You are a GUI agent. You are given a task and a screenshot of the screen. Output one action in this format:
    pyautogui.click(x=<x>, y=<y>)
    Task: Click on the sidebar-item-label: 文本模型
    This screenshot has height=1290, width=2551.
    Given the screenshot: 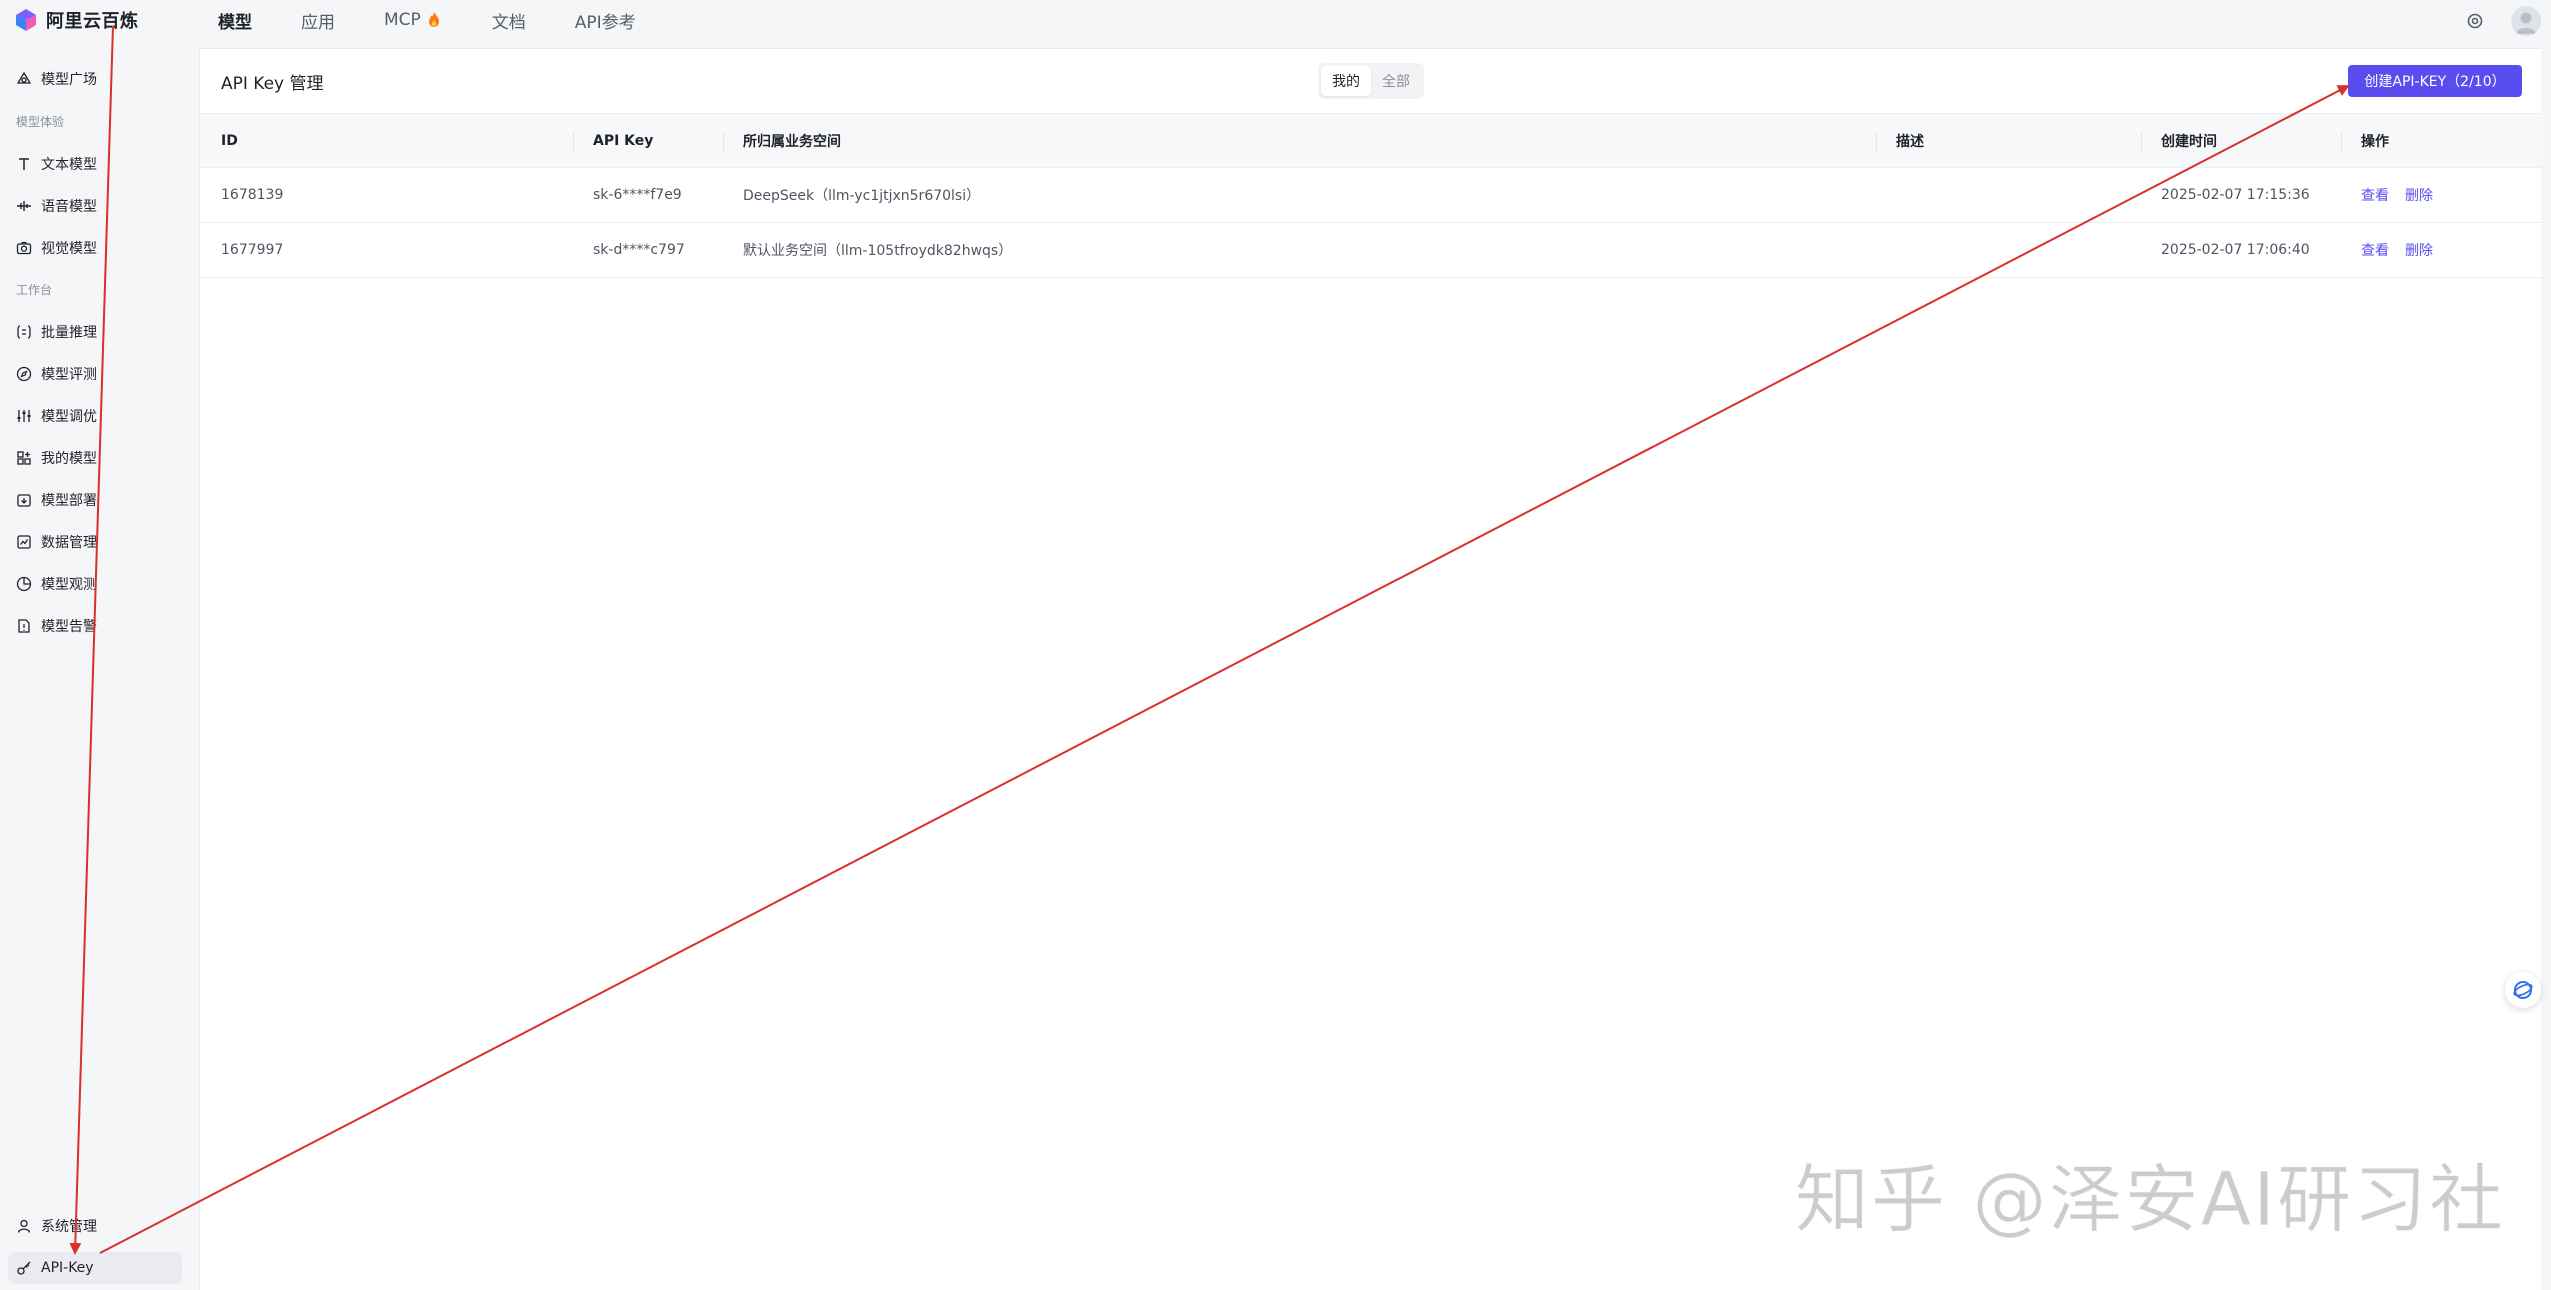 What is the action you would take?
    pyautogui.click(x=69, y=165)
    